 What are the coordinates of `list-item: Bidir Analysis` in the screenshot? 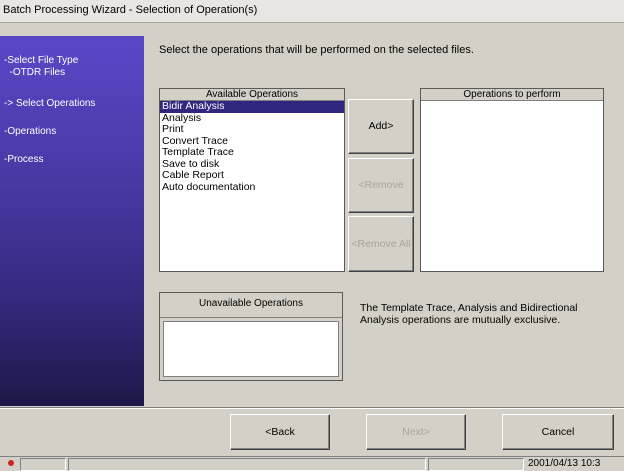 It's located at (252, 106).